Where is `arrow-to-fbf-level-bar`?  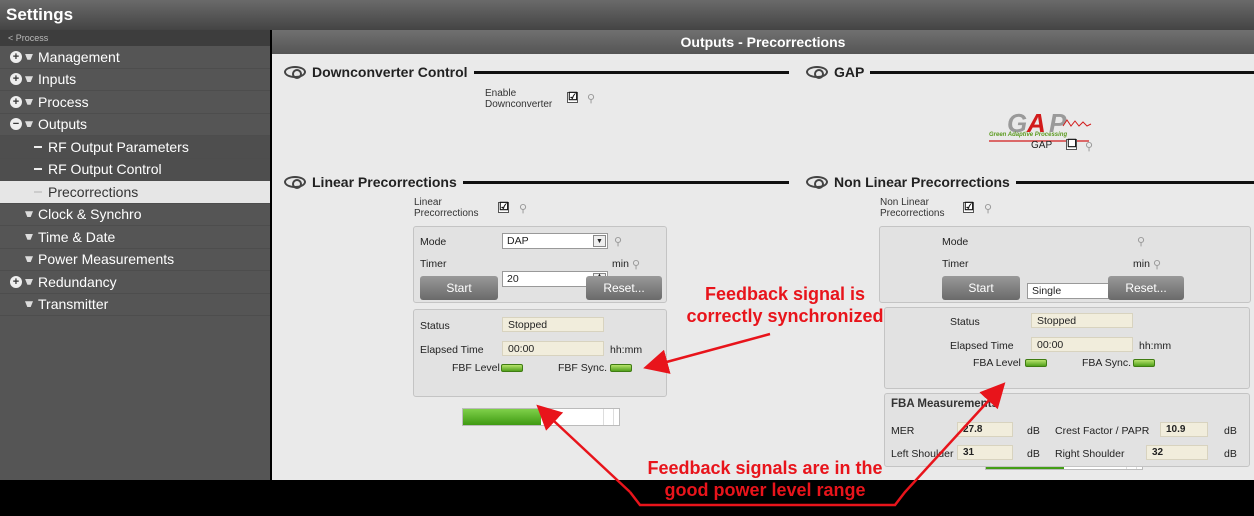 arrow-to-fbf-level-bar is located at coordinates (583, 448).